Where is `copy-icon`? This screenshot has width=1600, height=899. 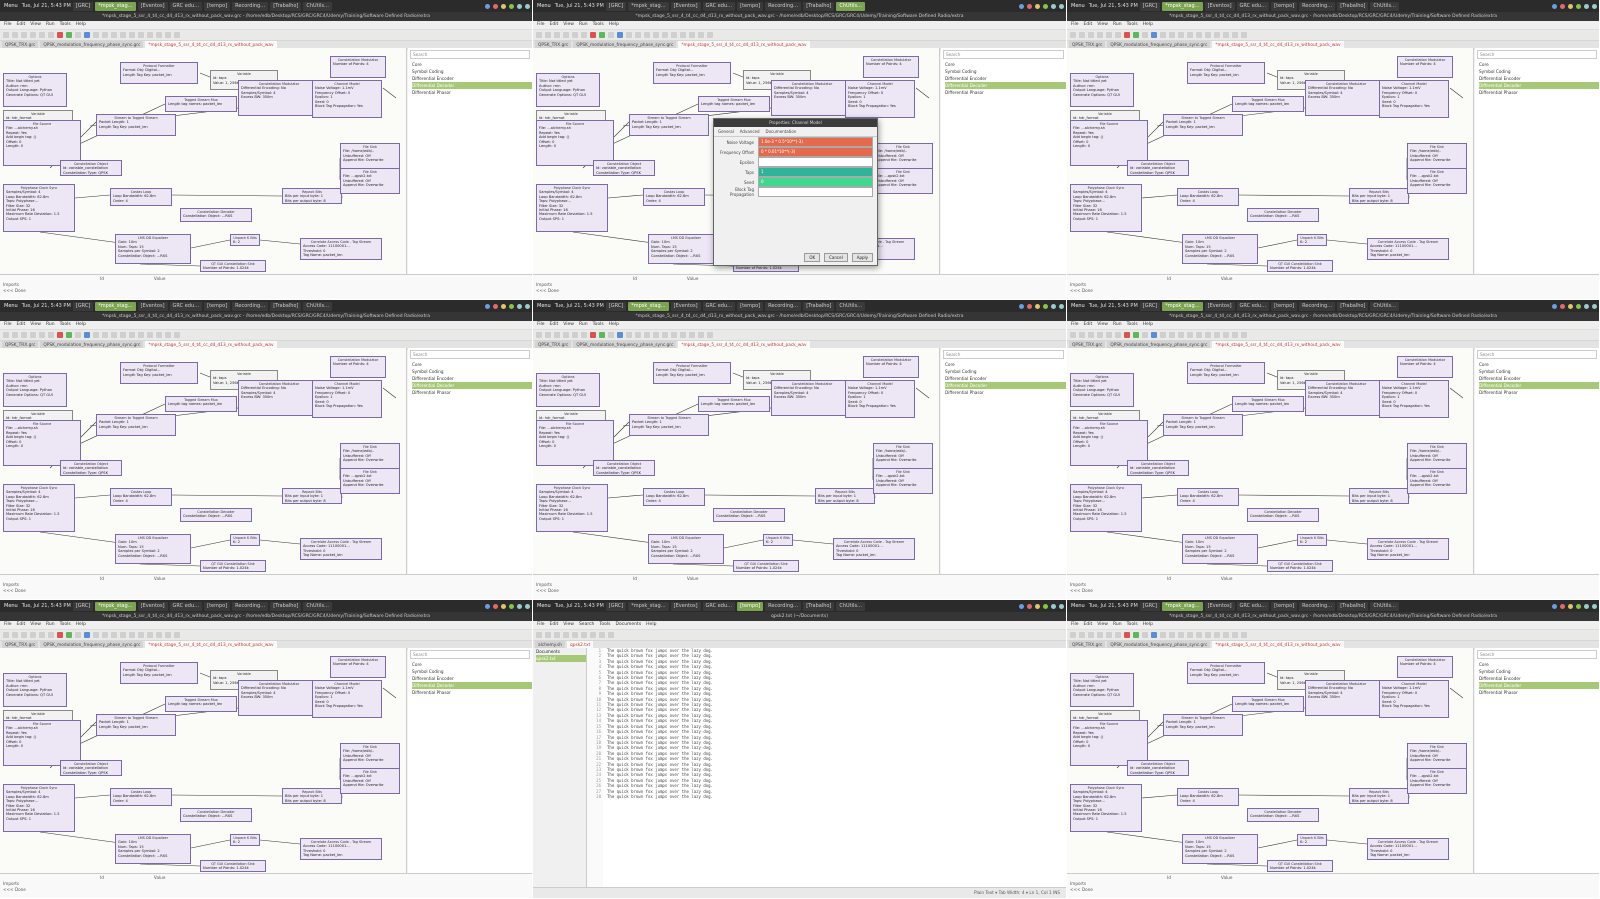
copy-icon is located at coordinates (1172, 335).